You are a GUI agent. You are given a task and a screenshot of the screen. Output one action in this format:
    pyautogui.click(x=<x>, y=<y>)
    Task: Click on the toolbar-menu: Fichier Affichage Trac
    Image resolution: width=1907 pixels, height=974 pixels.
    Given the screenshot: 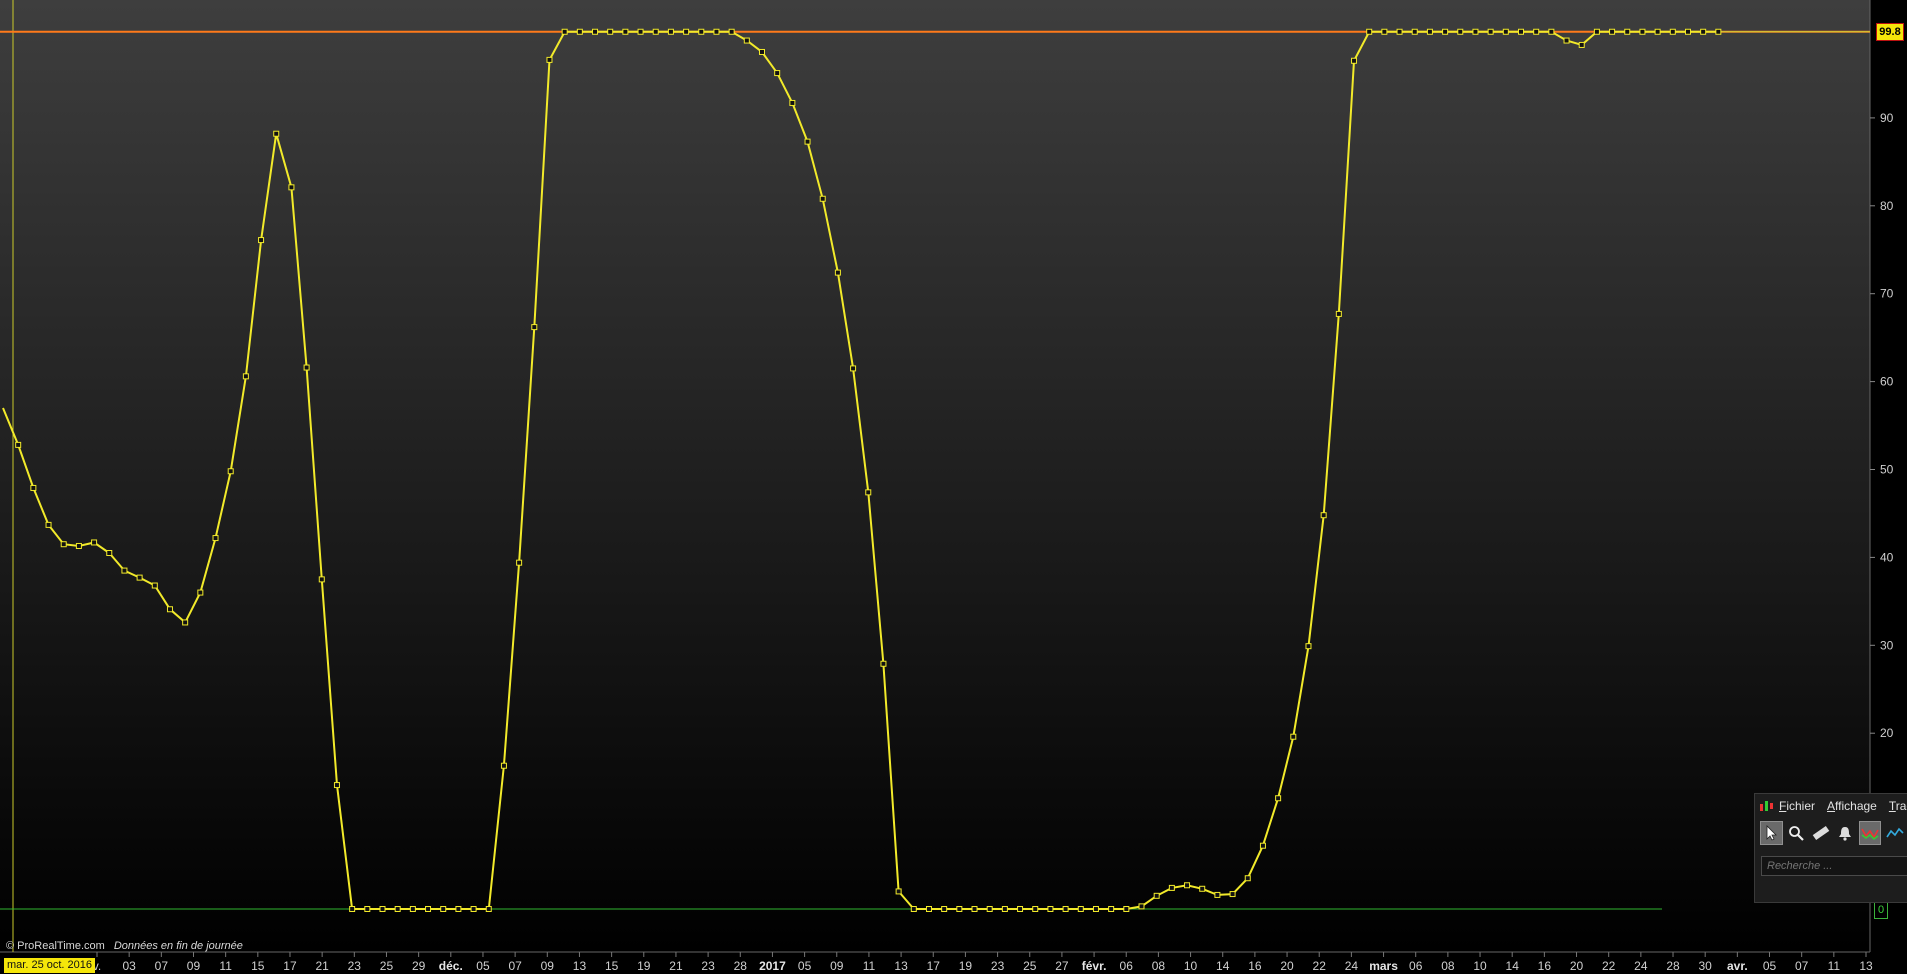 What is the action you would take?
    pyautogui.click(x=1831, y=806)
    